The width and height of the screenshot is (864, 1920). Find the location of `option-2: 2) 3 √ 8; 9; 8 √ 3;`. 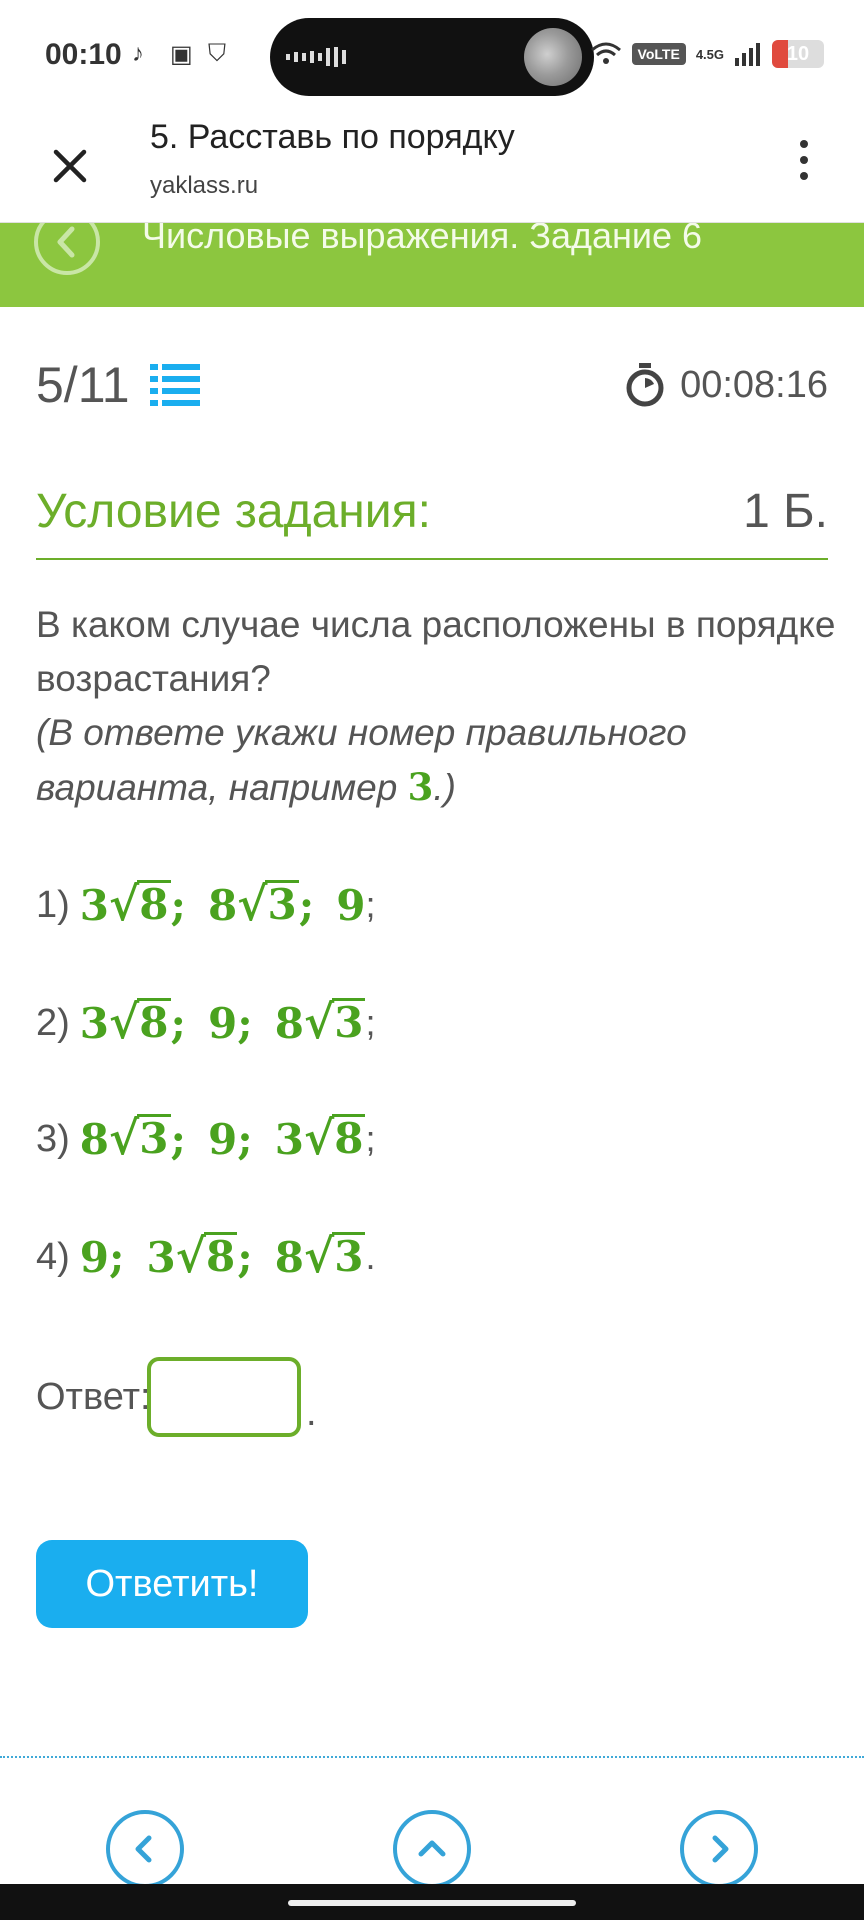

option-2: 2) 3 √ 8; 9; 8 √ 3; is located at coordinates (205, 1023).